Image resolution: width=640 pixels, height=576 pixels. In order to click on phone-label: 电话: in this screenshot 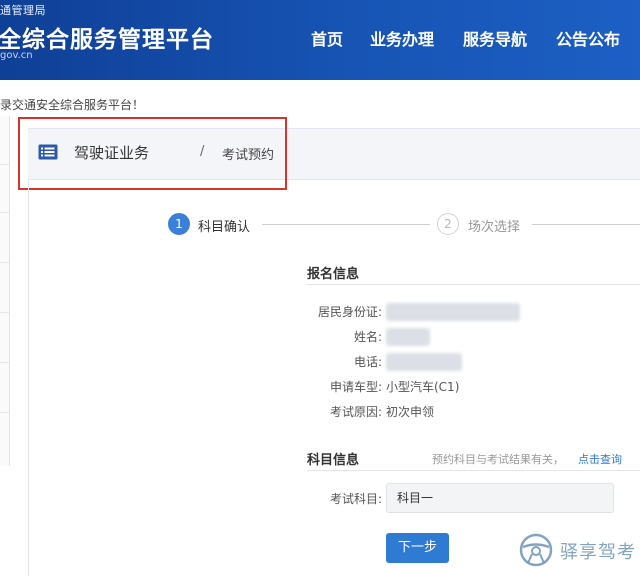, I will do `click(367, 362)`.